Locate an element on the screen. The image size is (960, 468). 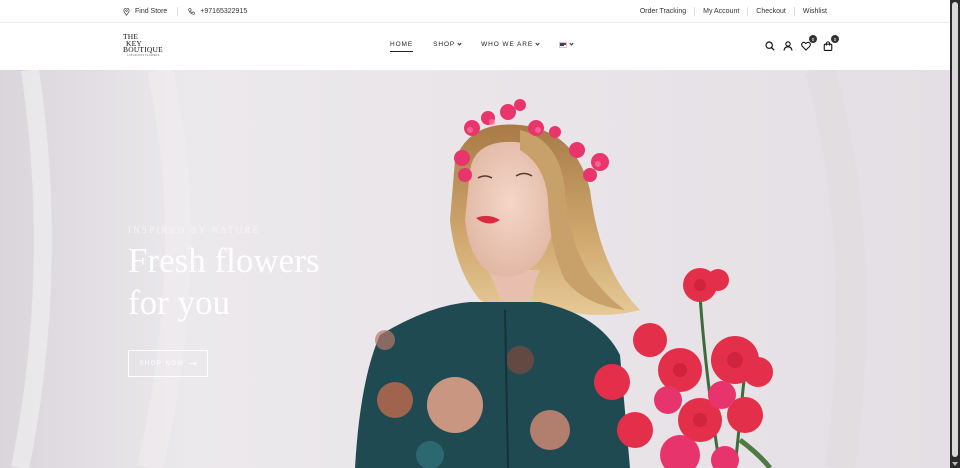
phone-link: +97165322915 is located at coordinates (217, 11).